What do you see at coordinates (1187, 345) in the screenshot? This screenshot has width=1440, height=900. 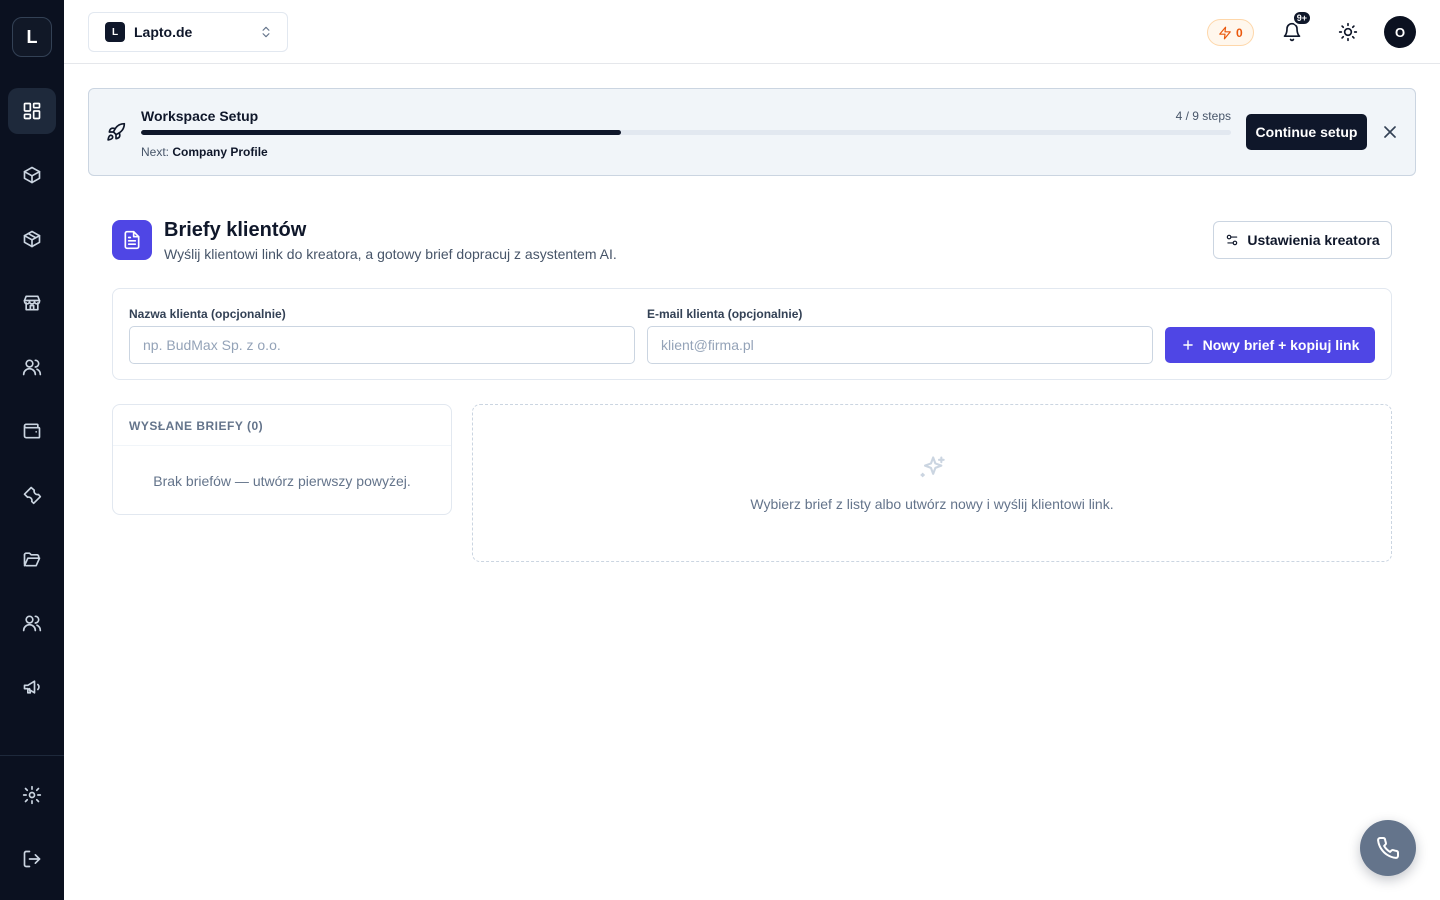 I see `plus-icon` at bounding box center [1187, 345].